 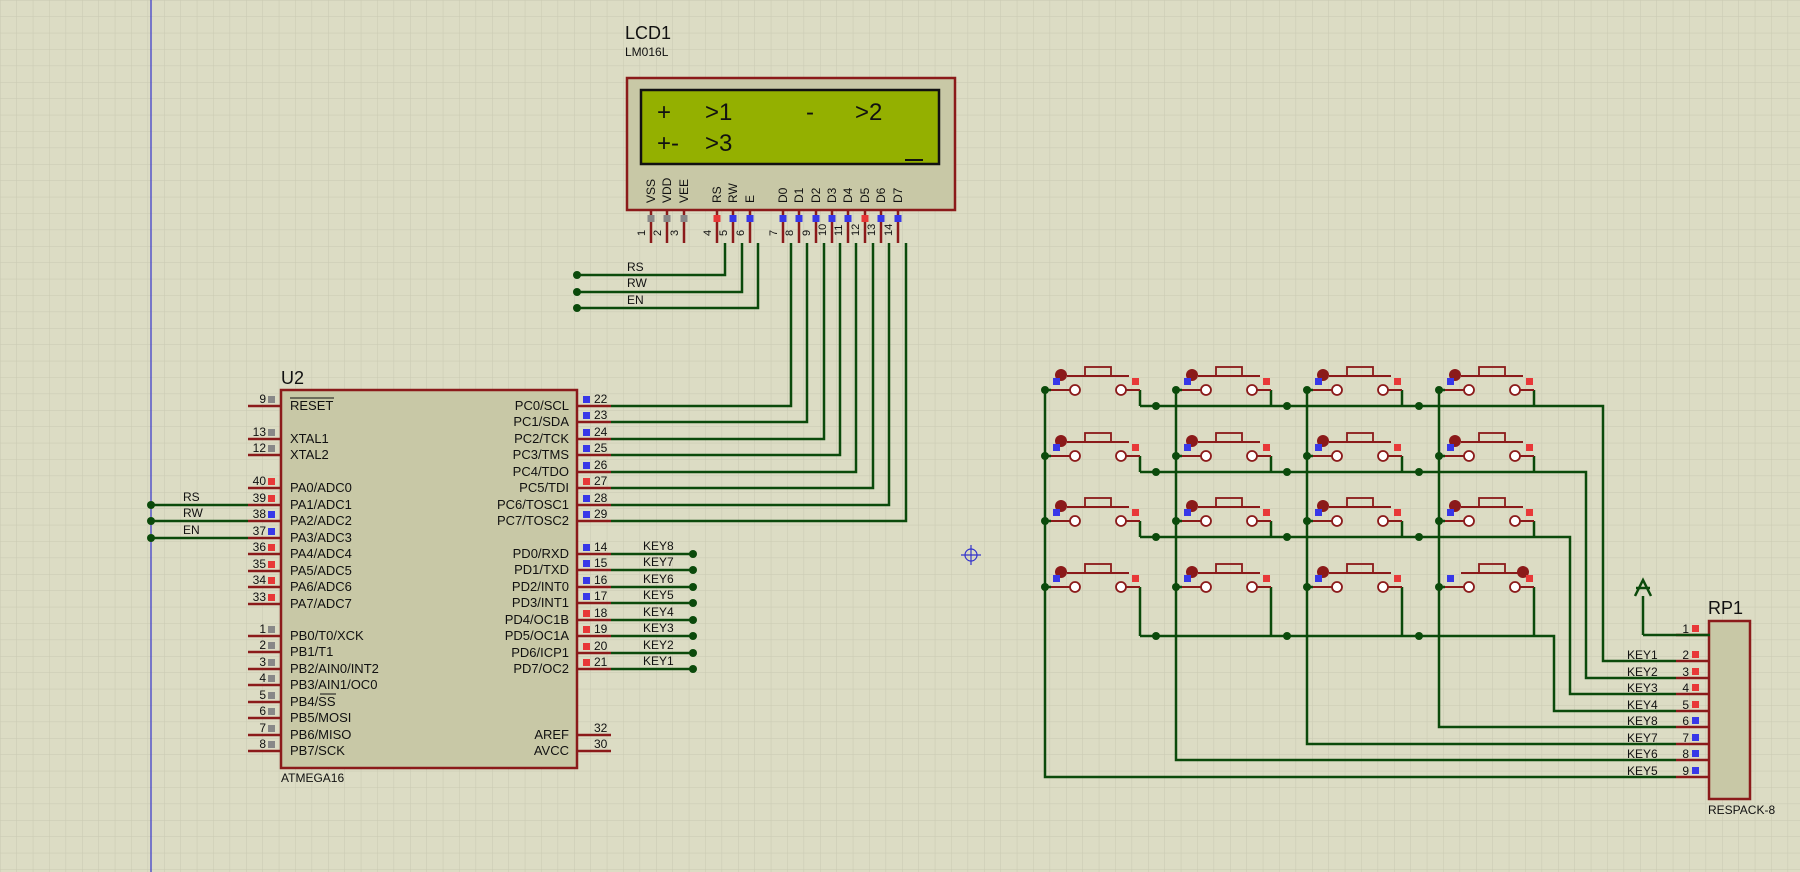 I want to click on mcu-pin-name: PA4/ADC4, so click(x=321, y=553).